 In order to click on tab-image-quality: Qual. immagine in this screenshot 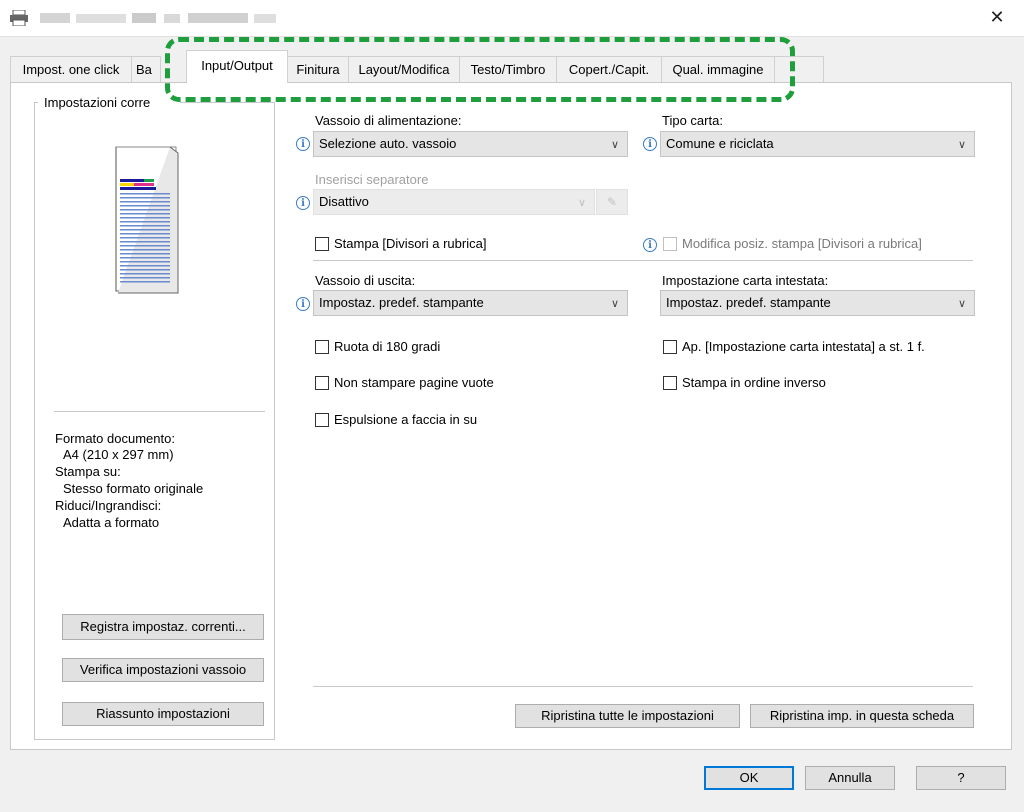, I will do `click(718, 69)`.